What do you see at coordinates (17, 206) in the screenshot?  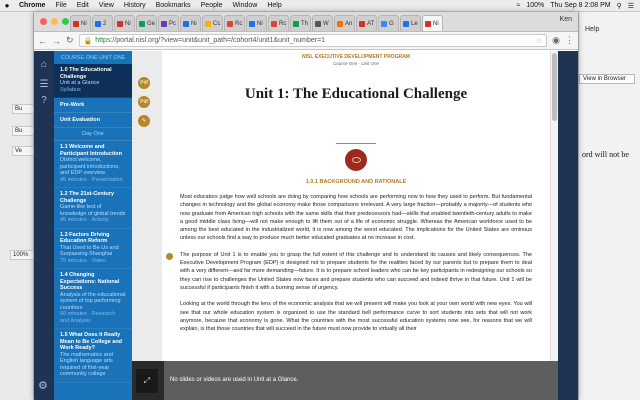 I see `background-window-left: Bu Bu Ve 100%` at bounding box center [17, 206].